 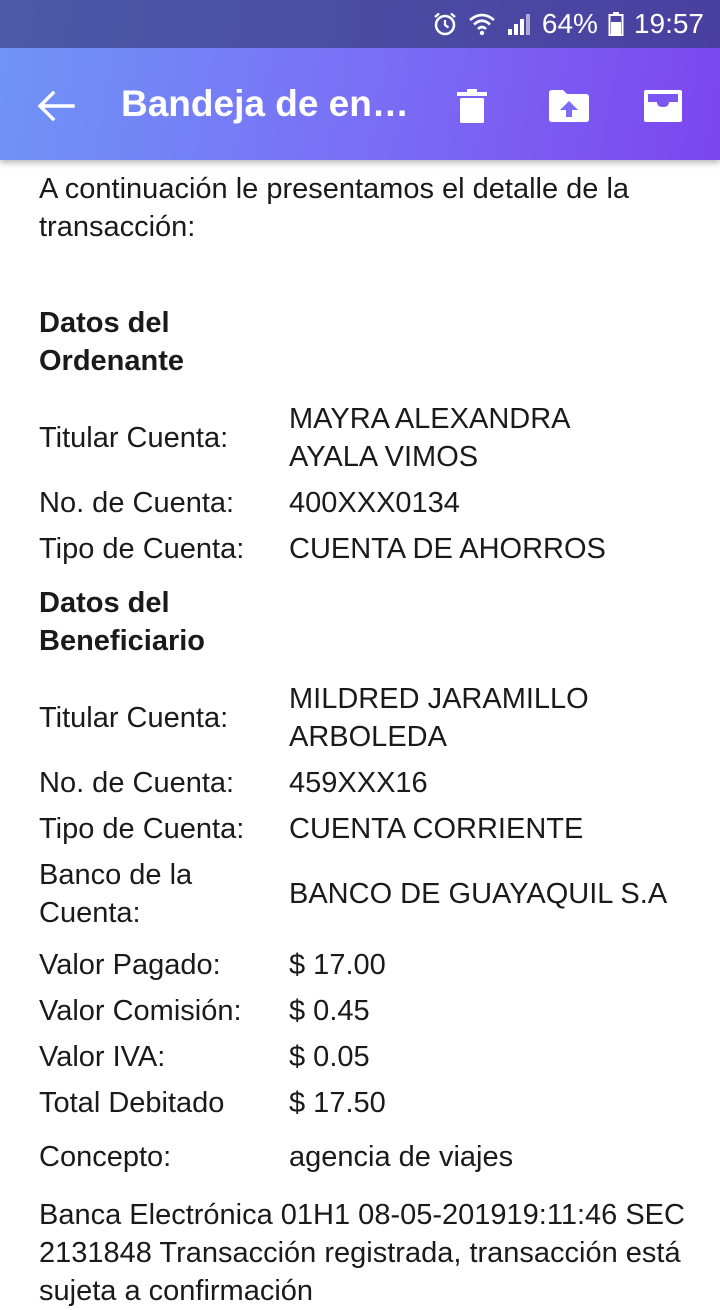 I want to click on app-bar: Bandeja de entrada, so click(x=360, y=104).